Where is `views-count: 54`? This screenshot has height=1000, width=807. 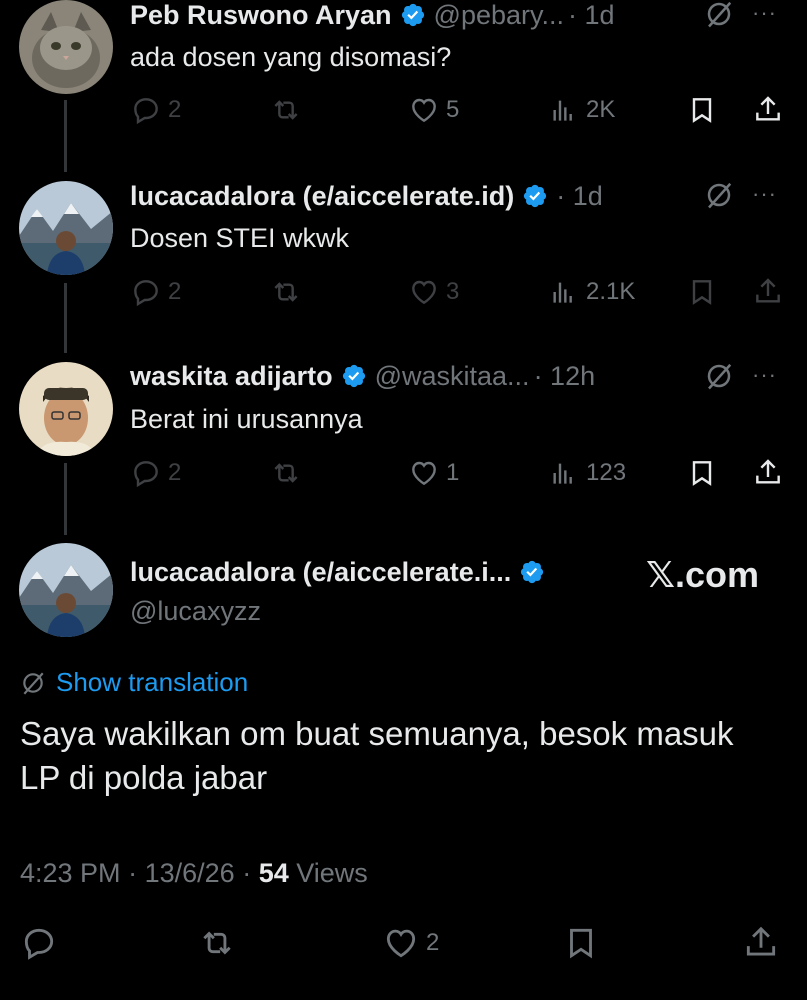 views-count: 54 is located at coordinates (274, 873).